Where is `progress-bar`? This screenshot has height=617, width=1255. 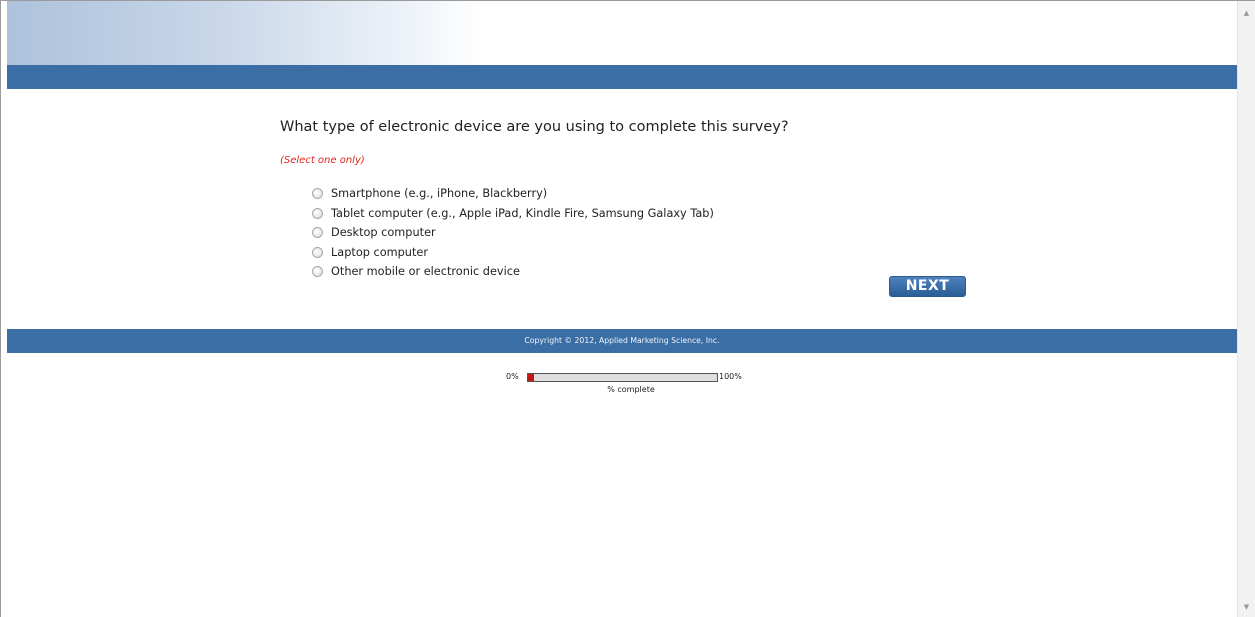 progress-bar is located at coordinates (622, 377).